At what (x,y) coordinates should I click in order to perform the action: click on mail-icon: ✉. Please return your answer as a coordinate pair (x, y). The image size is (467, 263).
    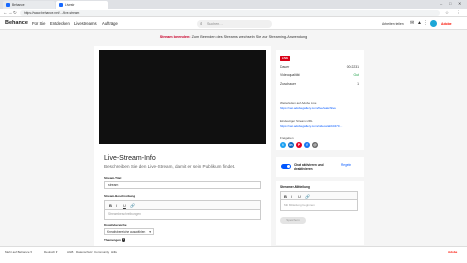
    Looking at the image, I should click on (412, 23).